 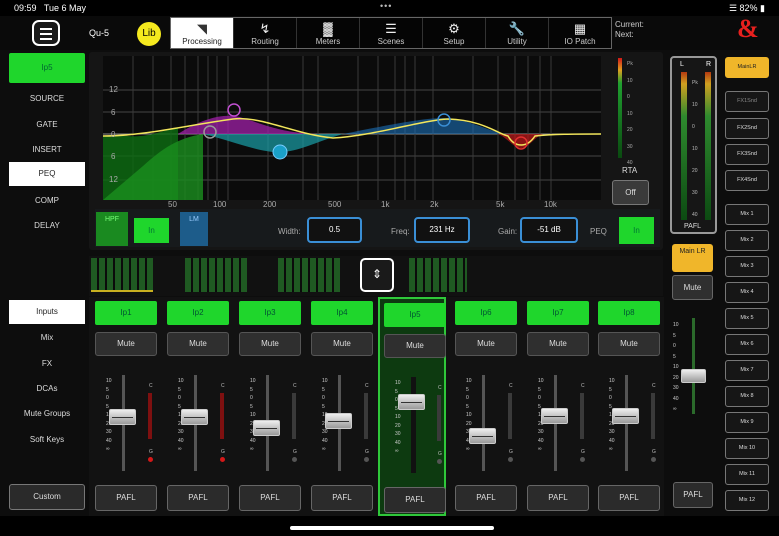 What do you see at coordinates (47, 388) in the screenshot?
I see `layer-dcas: DCAs` at bounding box center [47, 388].